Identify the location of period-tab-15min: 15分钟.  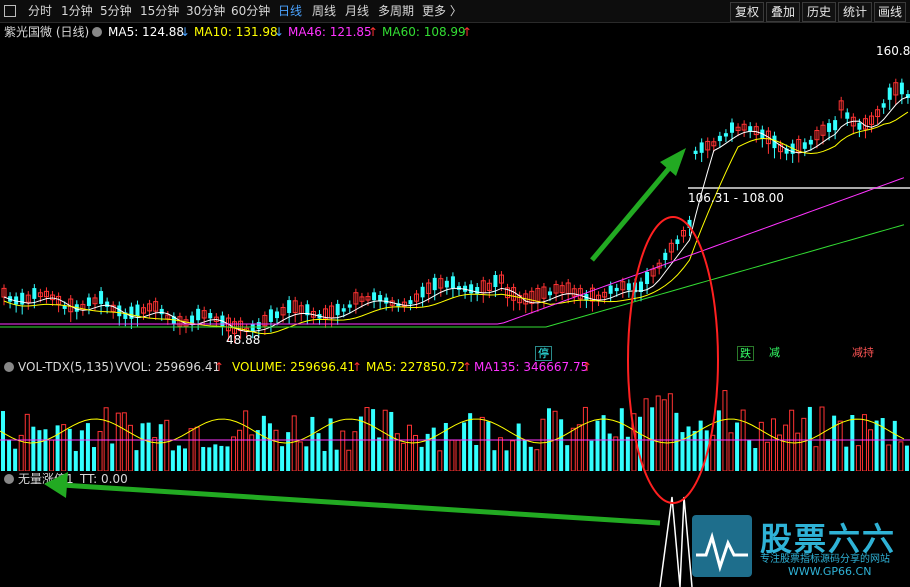
(159, 11).